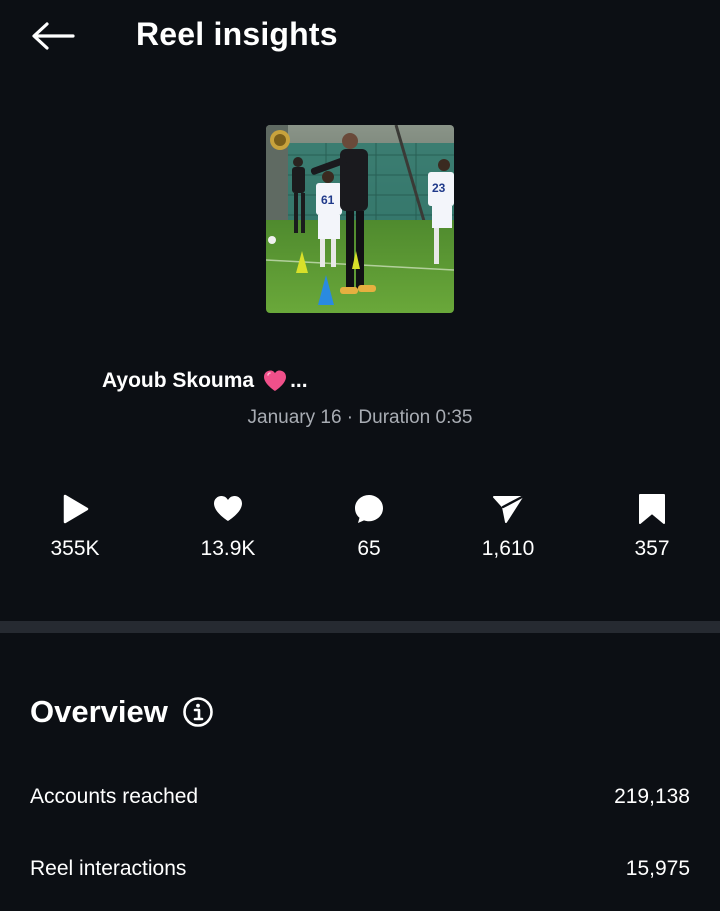 The image size is (720, 911). I want to click on stat-row-accounts-reached: Accounts reached 219,138, so click(360, 797).